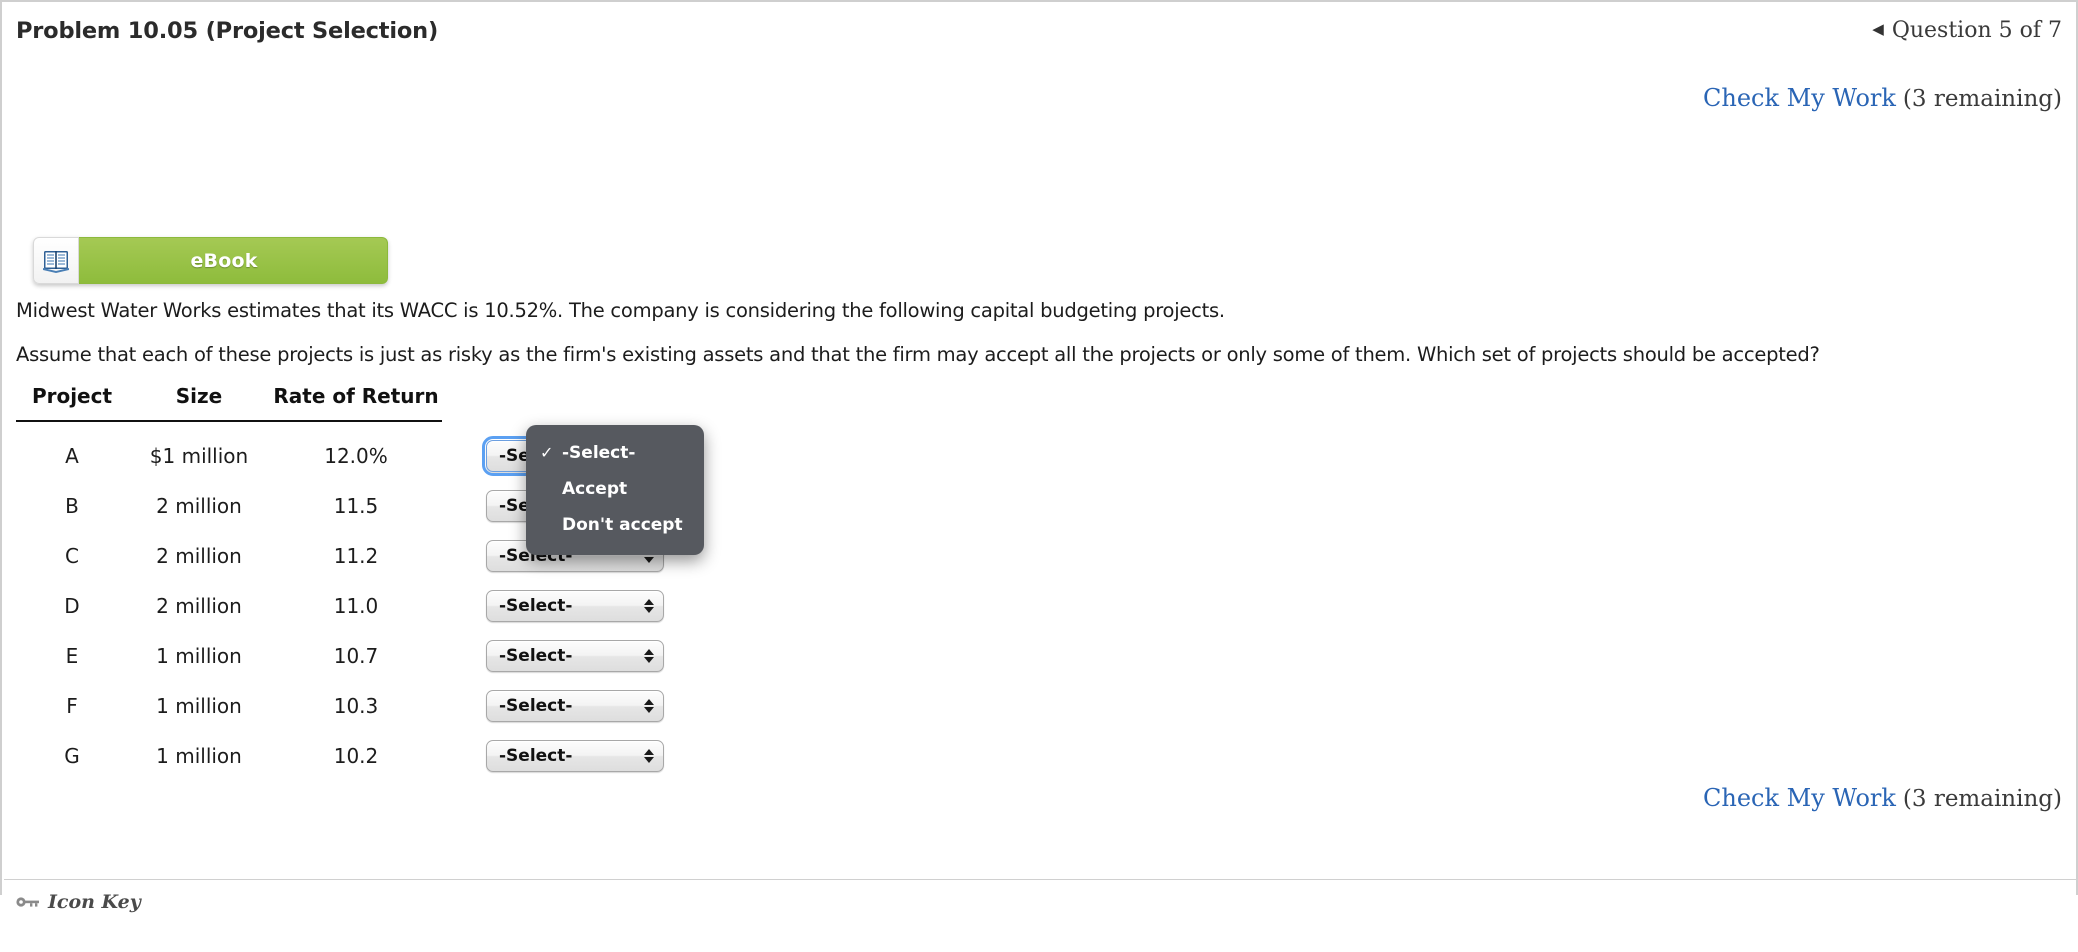 The height and width of the screenshot is (952, 2078). Describe the element at coordinates (1041, 879) in the screenshot. I see `footer-divider` at that location.